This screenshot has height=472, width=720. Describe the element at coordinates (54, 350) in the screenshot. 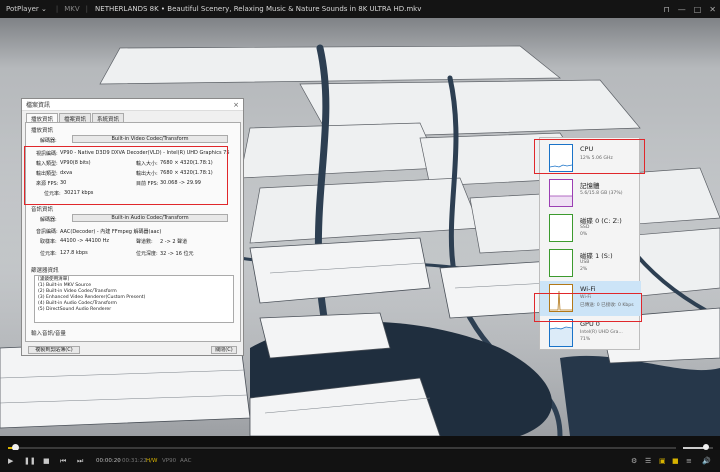

I see `copy-to-clipboard-button: 複製到剪貼簿(C)` at that location.